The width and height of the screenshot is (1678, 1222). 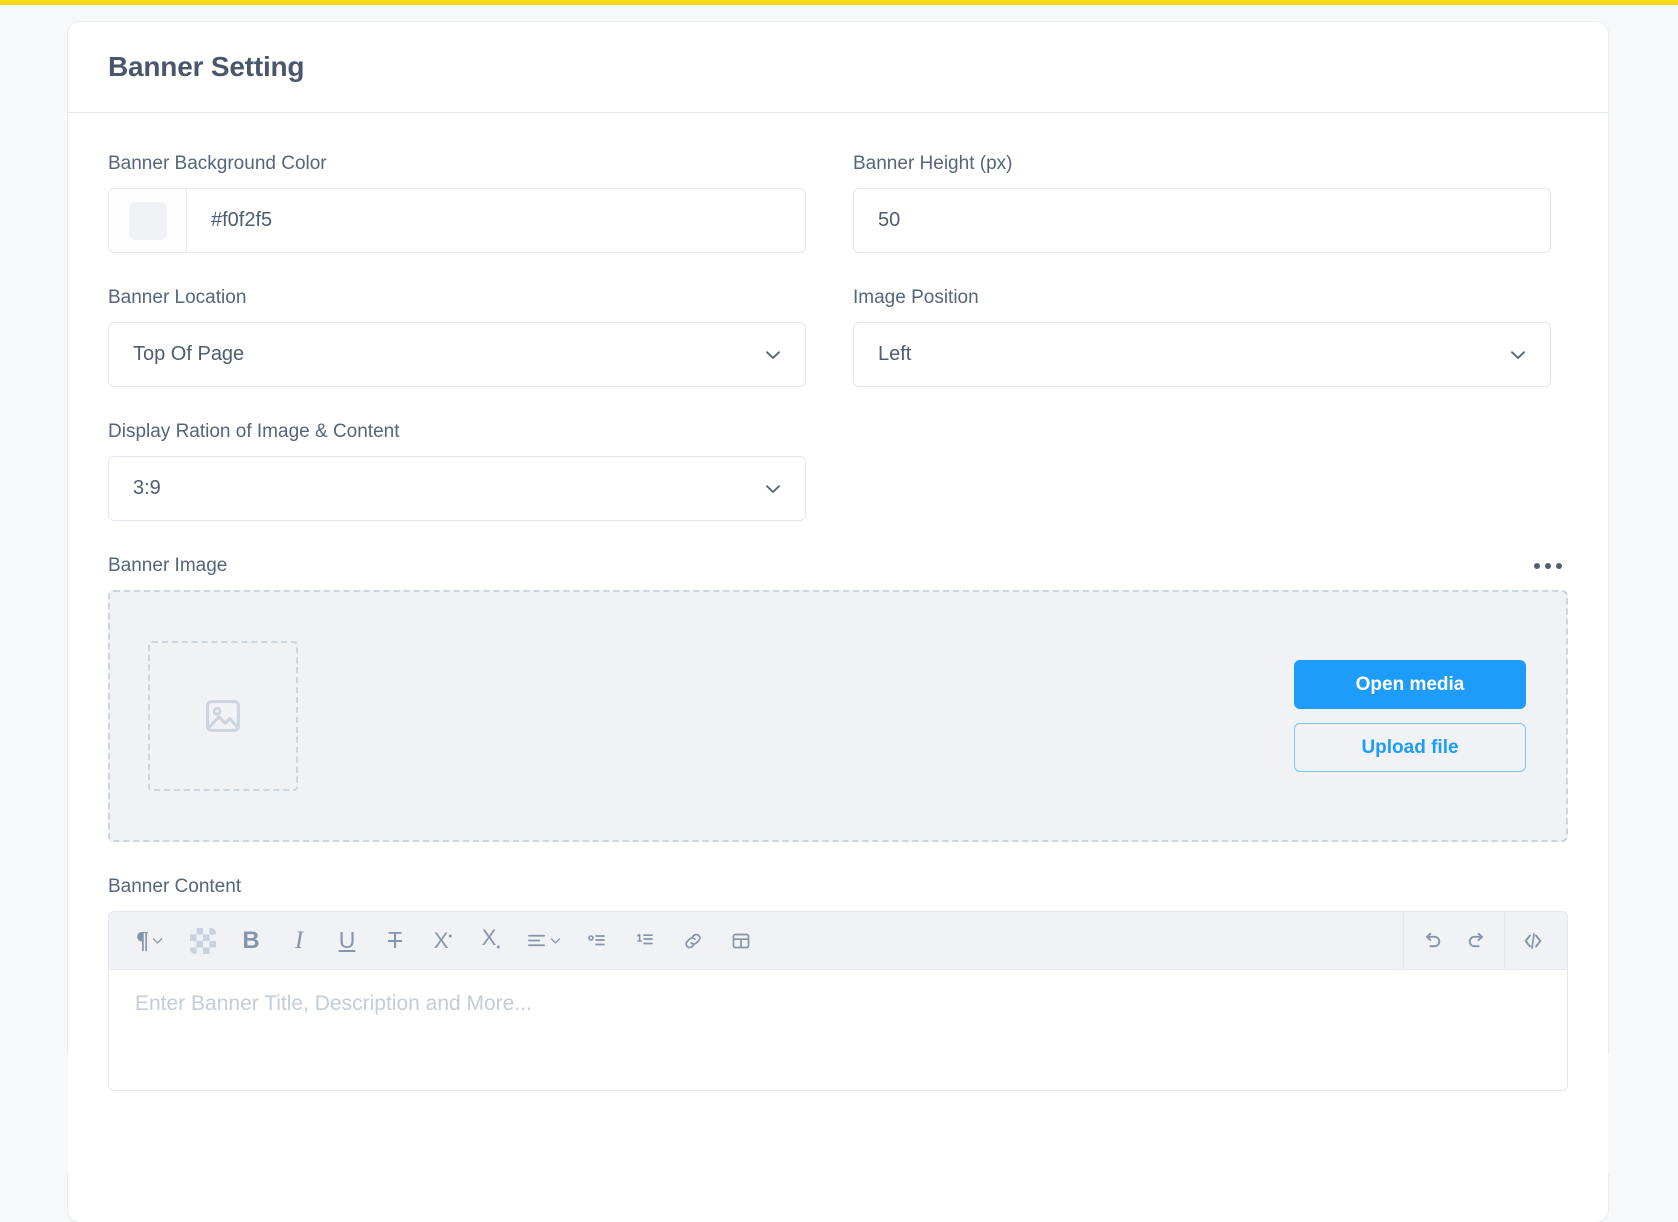 What do you see at coordinates (895, 354) in the screenshot?
I see `image-position-value: Left` at bounding box center [895, 354].